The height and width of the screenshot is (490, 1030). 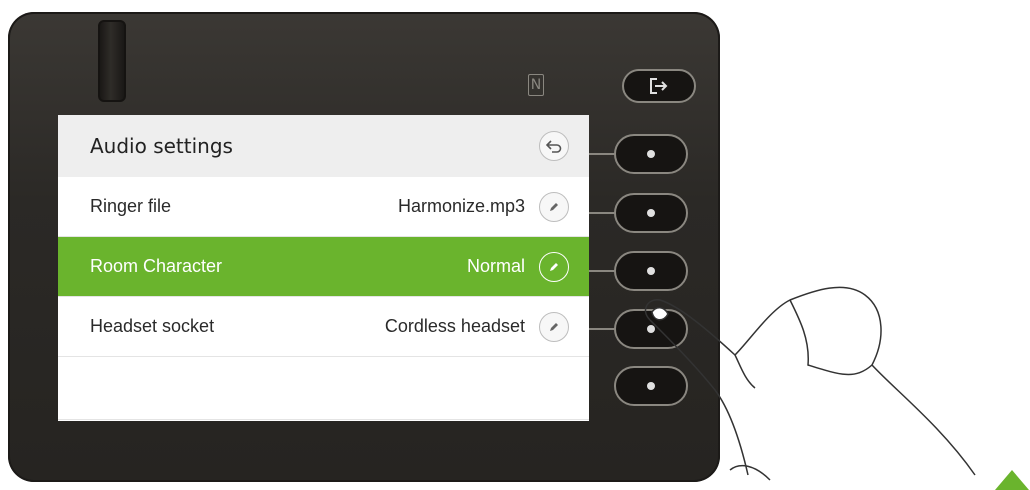 I want to click on exit-icon, so click(x=659, y=86).